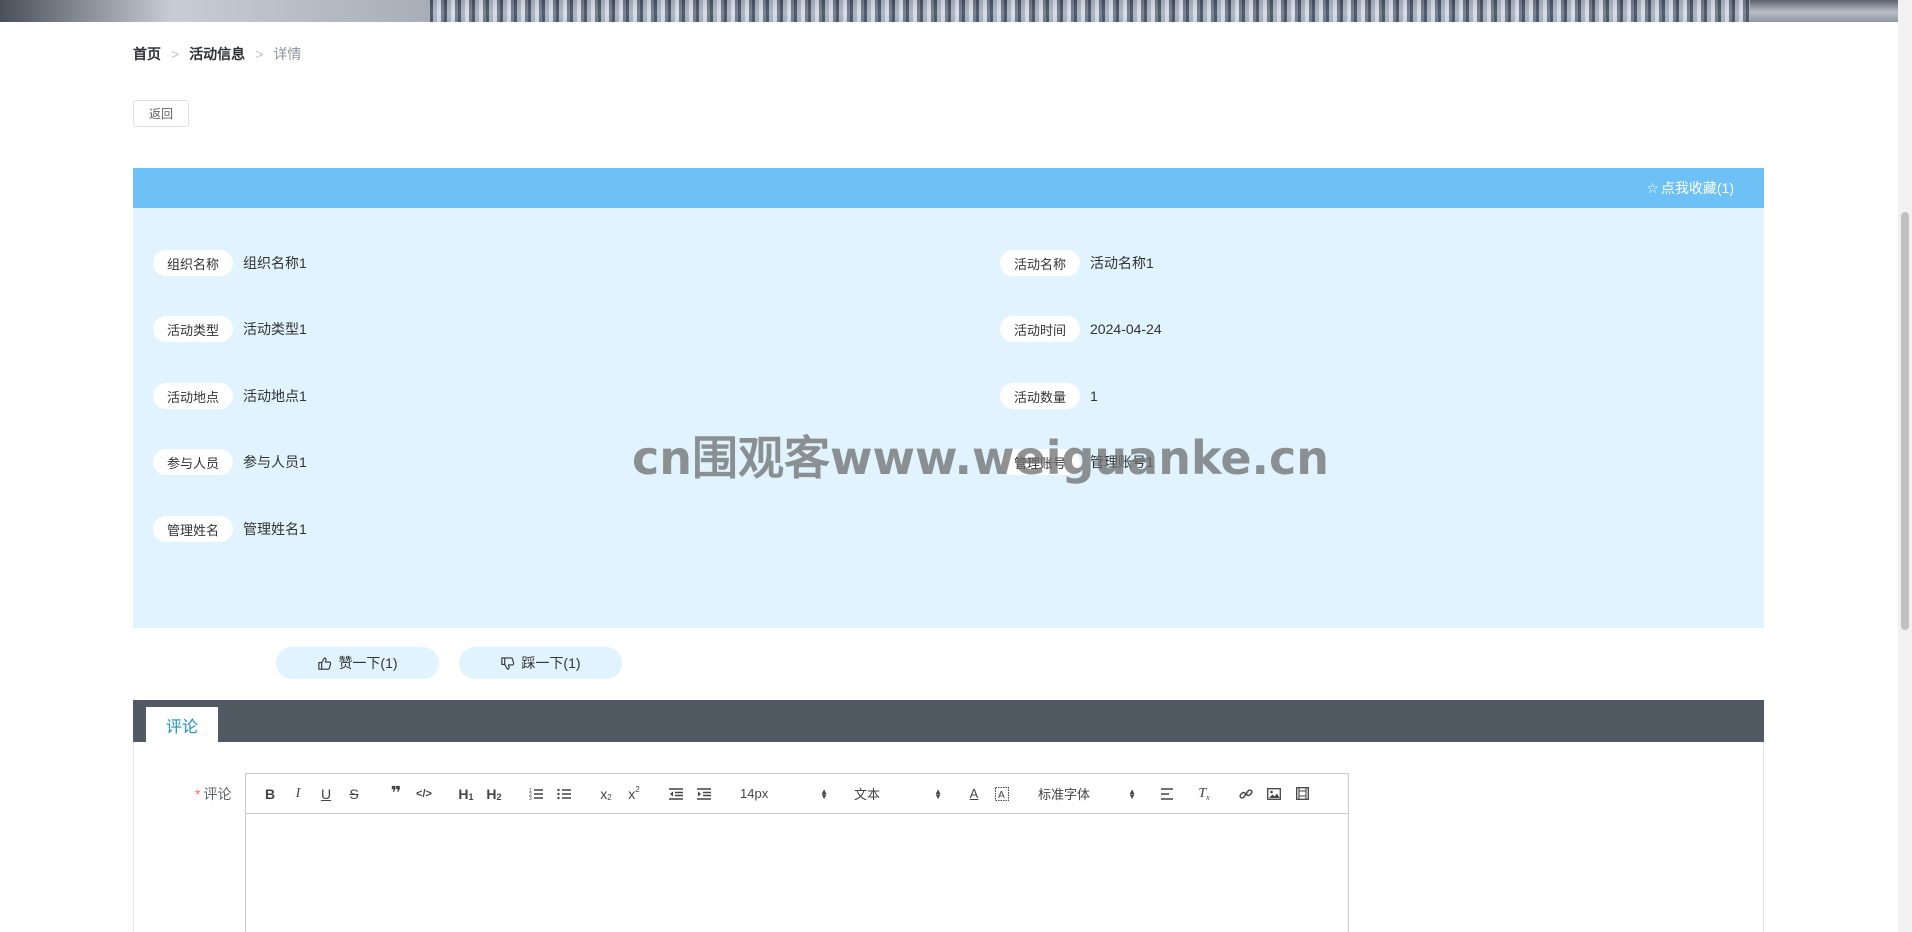 The width and height of the screenshot is (1912, 932). What do you see at coordinates (275, 329) in the screenshot?
I see `field-value: 活动类型1` at bounding box center [275, 329].